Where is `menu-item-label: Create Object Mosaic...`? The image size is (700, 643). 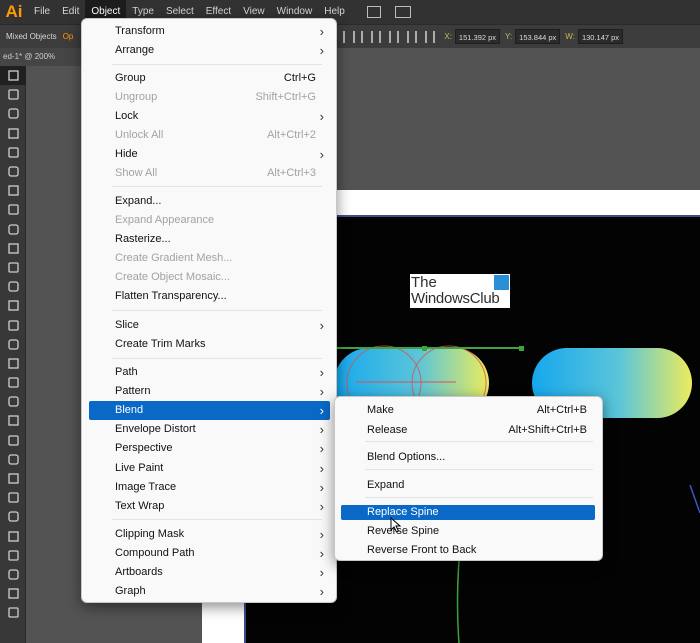
menu-item-label: Create Object Mosaic... is located at coordinates (172, 277).